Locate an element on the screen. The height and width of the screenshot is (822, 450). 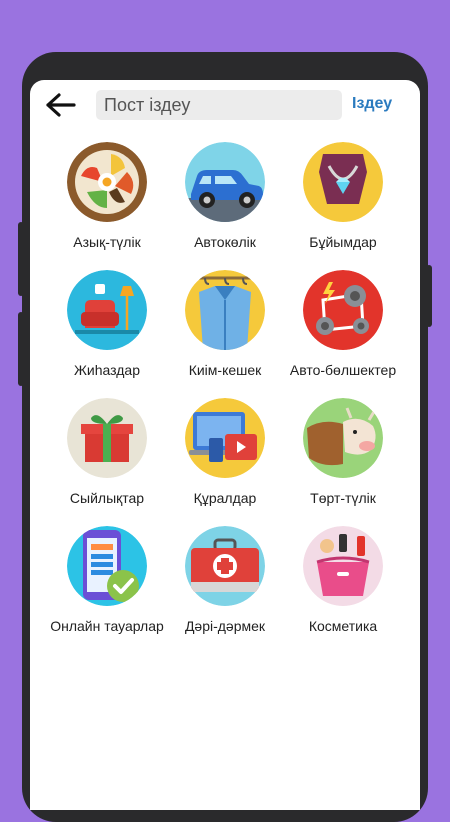
food-bowl-icon is located at coordinates (107, 182).